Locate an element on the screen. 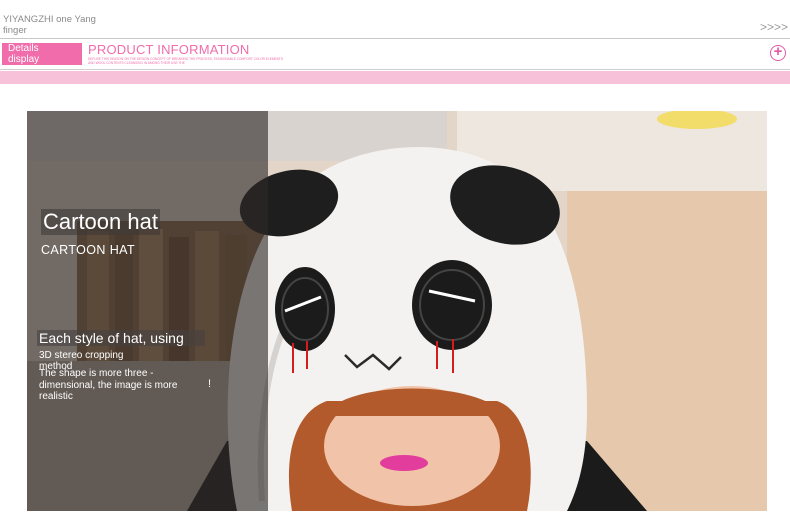 Image resolution: width=790 pixels, height=531 pixels. brand-name: YIYANGZHI one Yang finger is located at coordinates (49, 25).